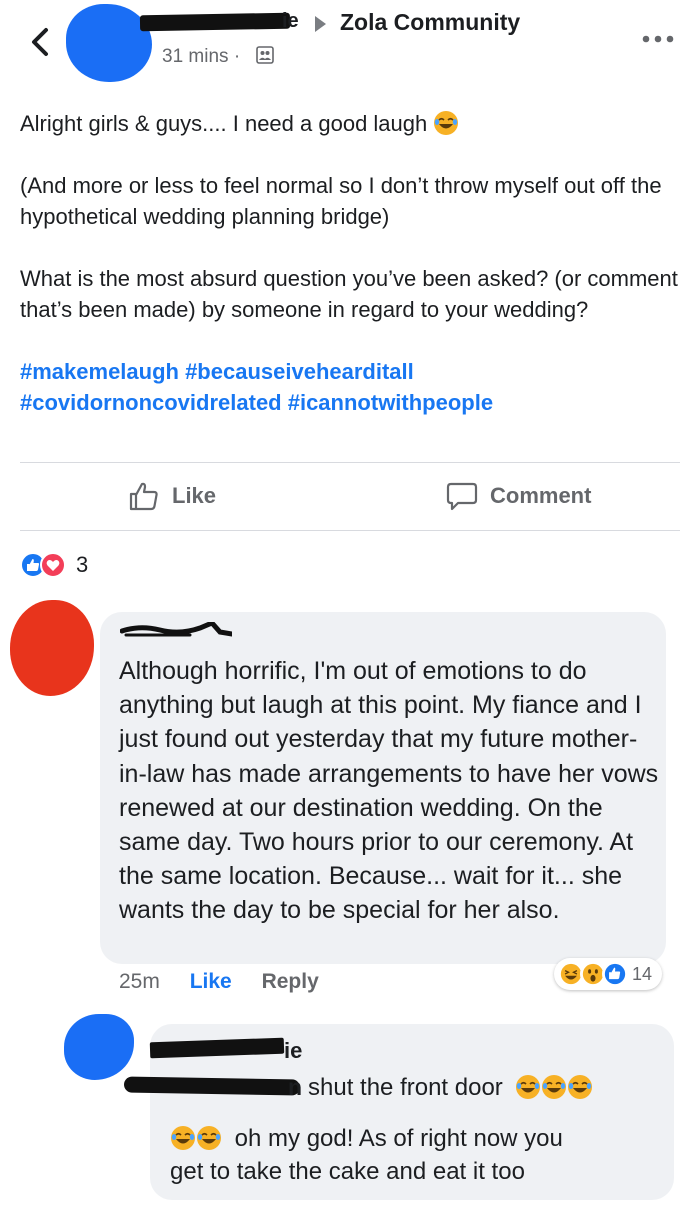  I want to click on thumbs-up-icon, so click(143, 496).